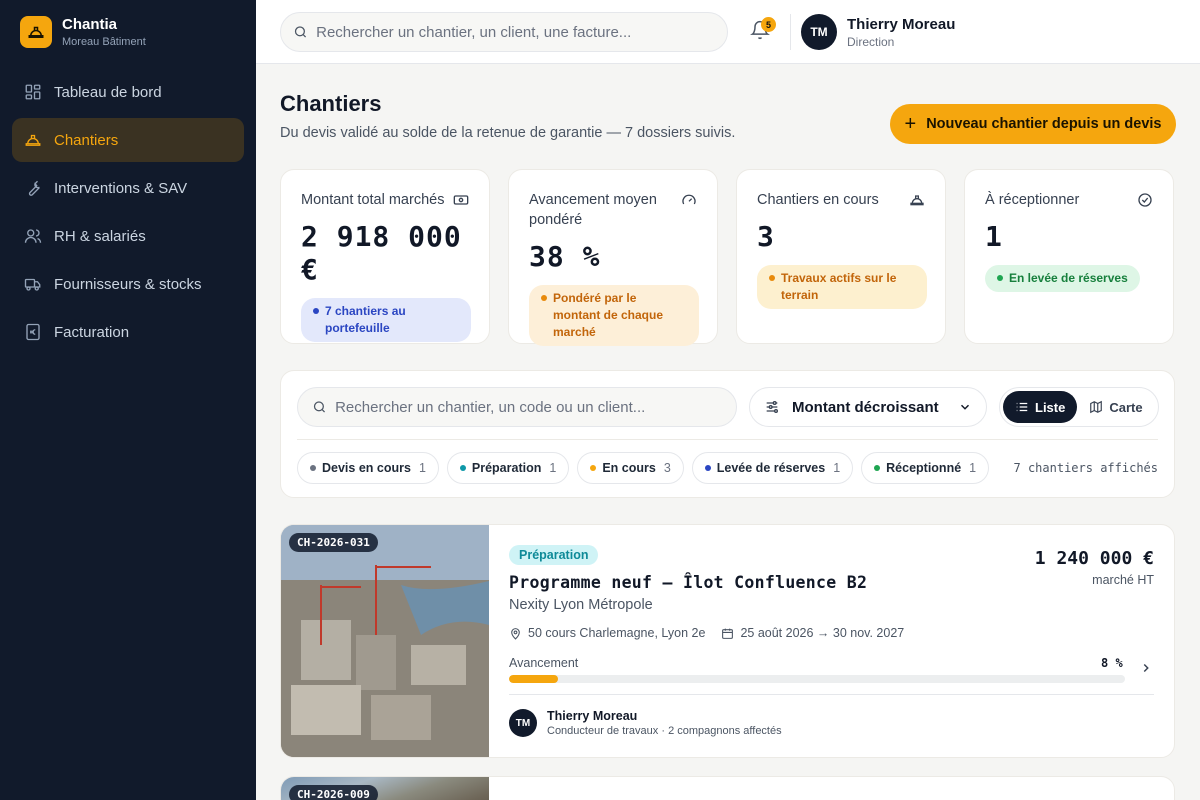 The image size is (1200, 800). What do you see at coordinates (386, 320) in the screenshot?
I see `kpi-pill: 7 chantiers au portefeuille` at bounding box center [386, 320].